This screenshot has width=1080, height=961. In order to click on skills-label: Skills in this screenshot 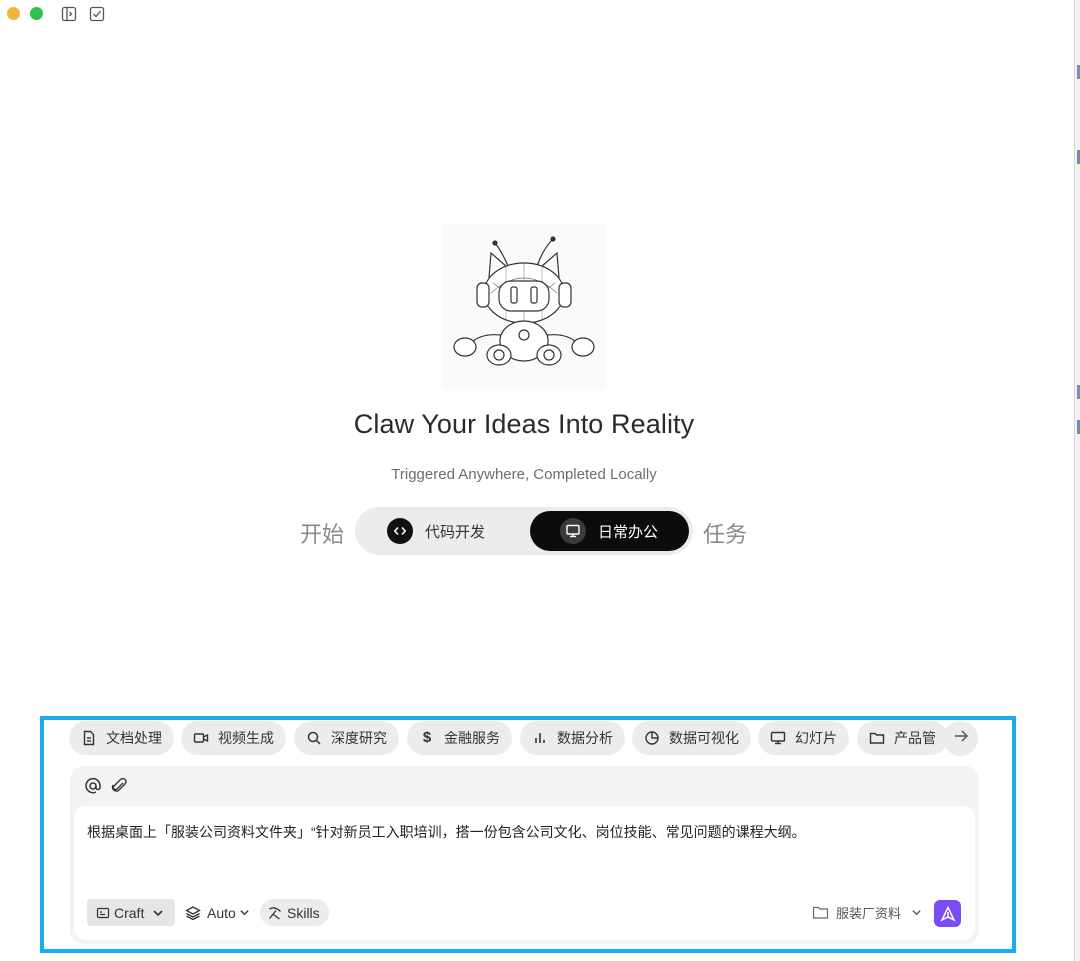, I will do `click(303, 912)`.